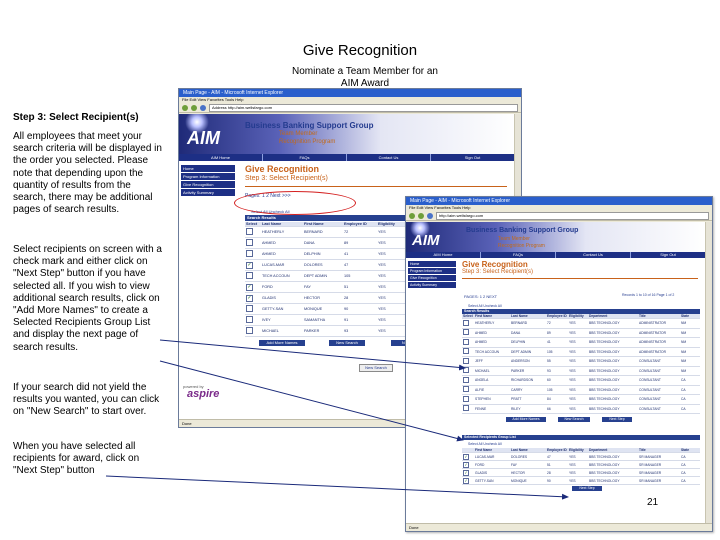 This screenshot has height=540, width=720. Describe the element at coordinates (337, 487) in the screenshot. I see `arrow-to-next-step` at that location.